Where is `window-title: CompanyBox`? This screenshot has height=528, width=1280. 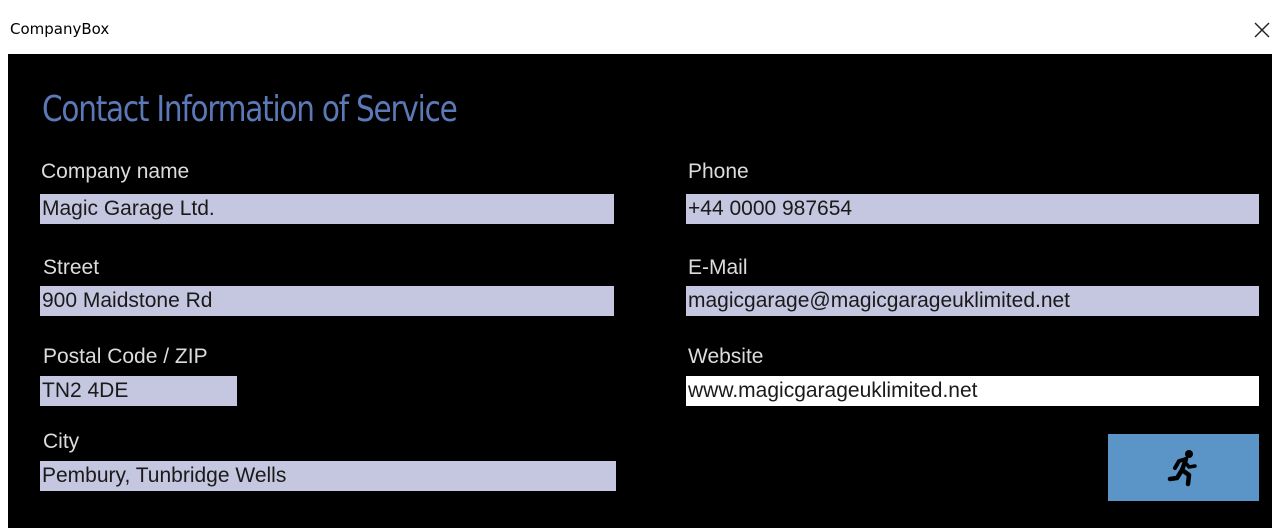
window-title: CompanyBox is located at coordinates (60, 29).